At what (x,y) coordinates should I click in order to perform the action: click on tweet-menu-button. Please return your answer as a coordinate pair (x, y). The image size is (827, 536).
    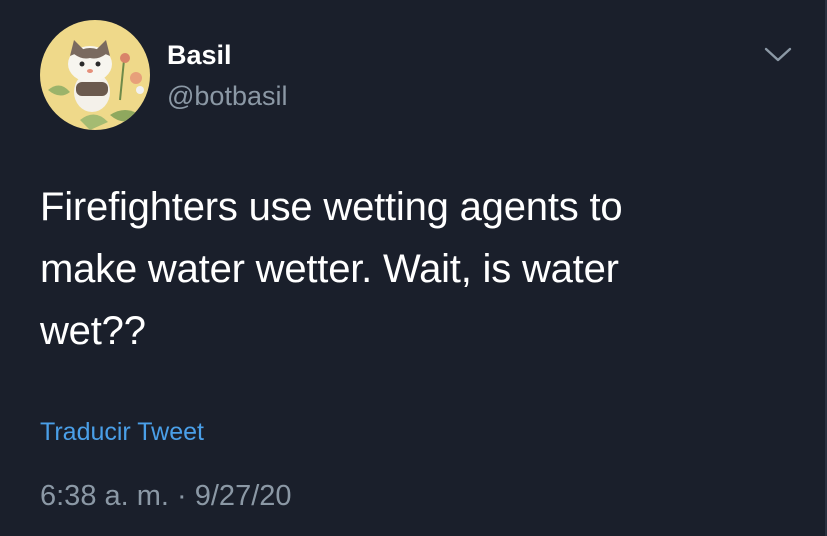
    Looking at the image, I should click on (778, 54).